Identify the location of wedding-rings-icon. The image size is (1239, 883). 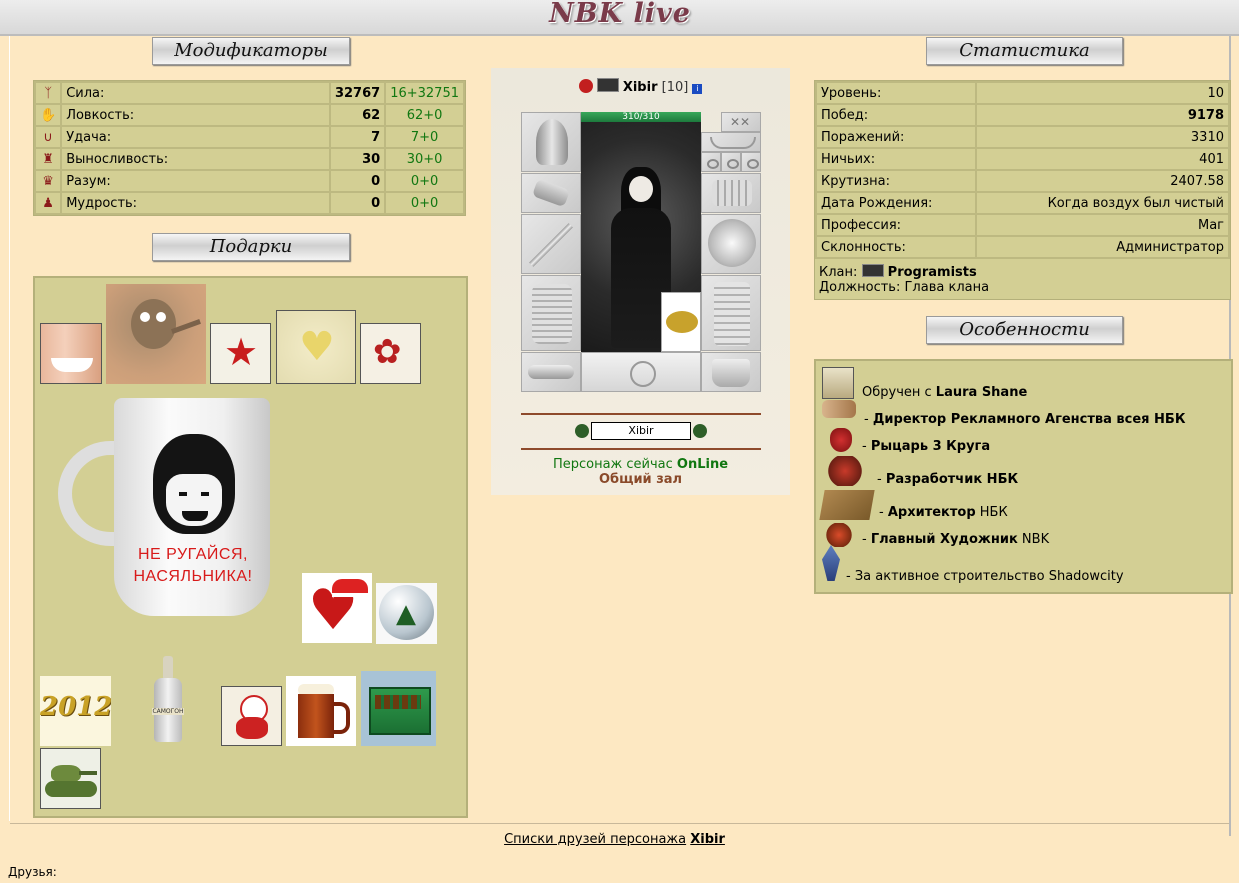
(838, 383).